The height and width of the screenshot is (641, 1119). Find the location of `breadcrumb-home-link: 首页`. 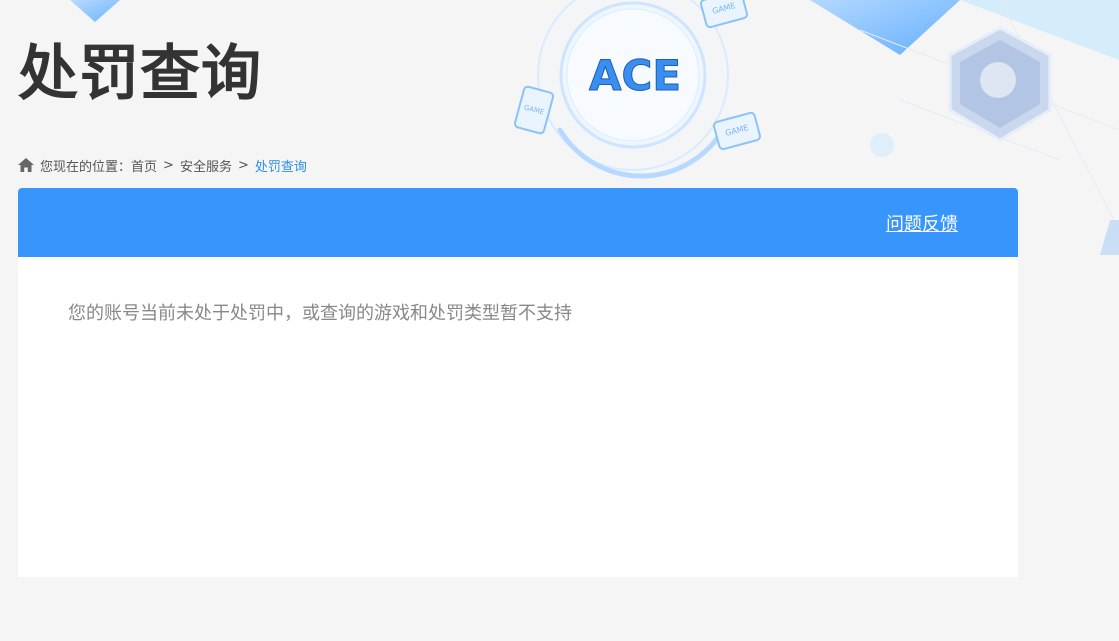

breadcrumb-home-link: 首页 is located at coordinates (144, 165).